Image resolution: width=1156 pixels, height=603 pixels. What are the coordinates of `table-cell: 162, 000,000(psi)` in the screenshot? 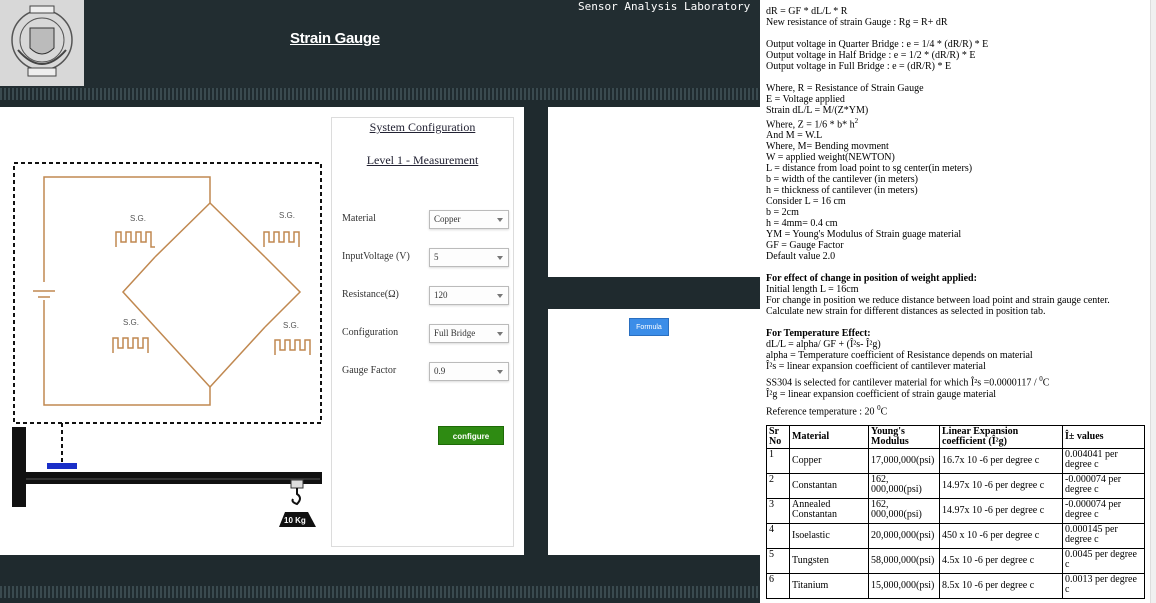 It's located at (904, 511).